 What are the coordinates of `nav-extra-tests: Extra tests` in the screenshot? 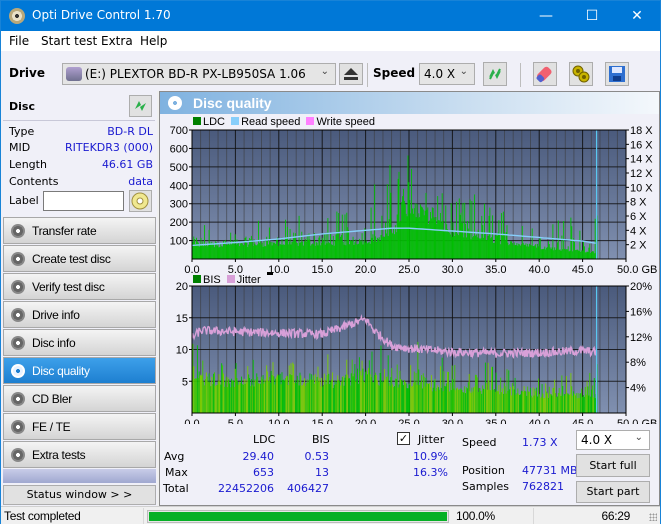 It's located at (79, 454).